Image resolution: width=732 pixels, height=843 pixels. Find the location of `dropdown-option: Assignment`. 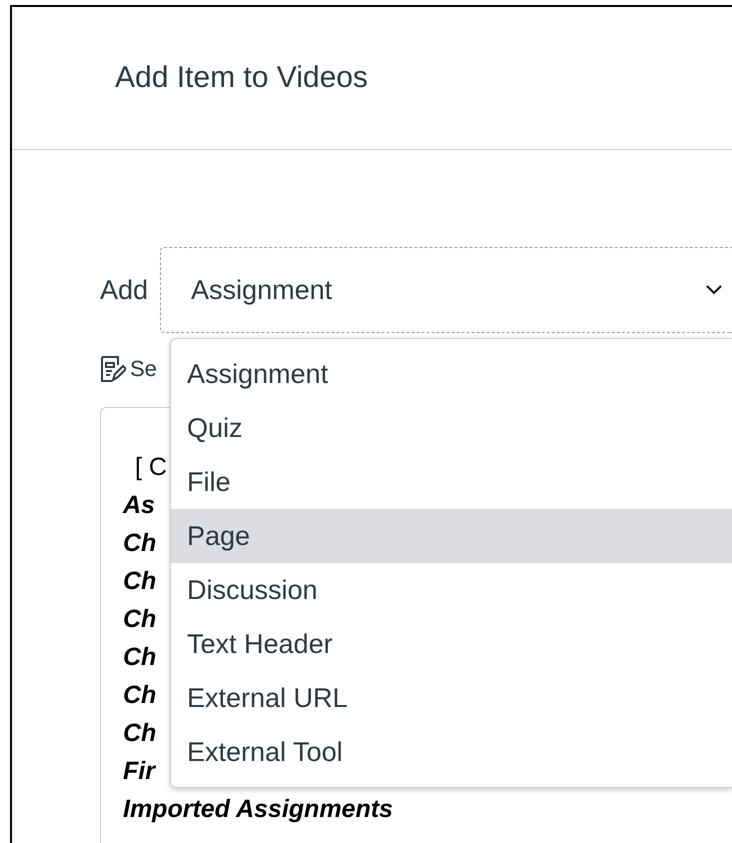

dropdown-option: Assignment is located at coordinates (451, 374).